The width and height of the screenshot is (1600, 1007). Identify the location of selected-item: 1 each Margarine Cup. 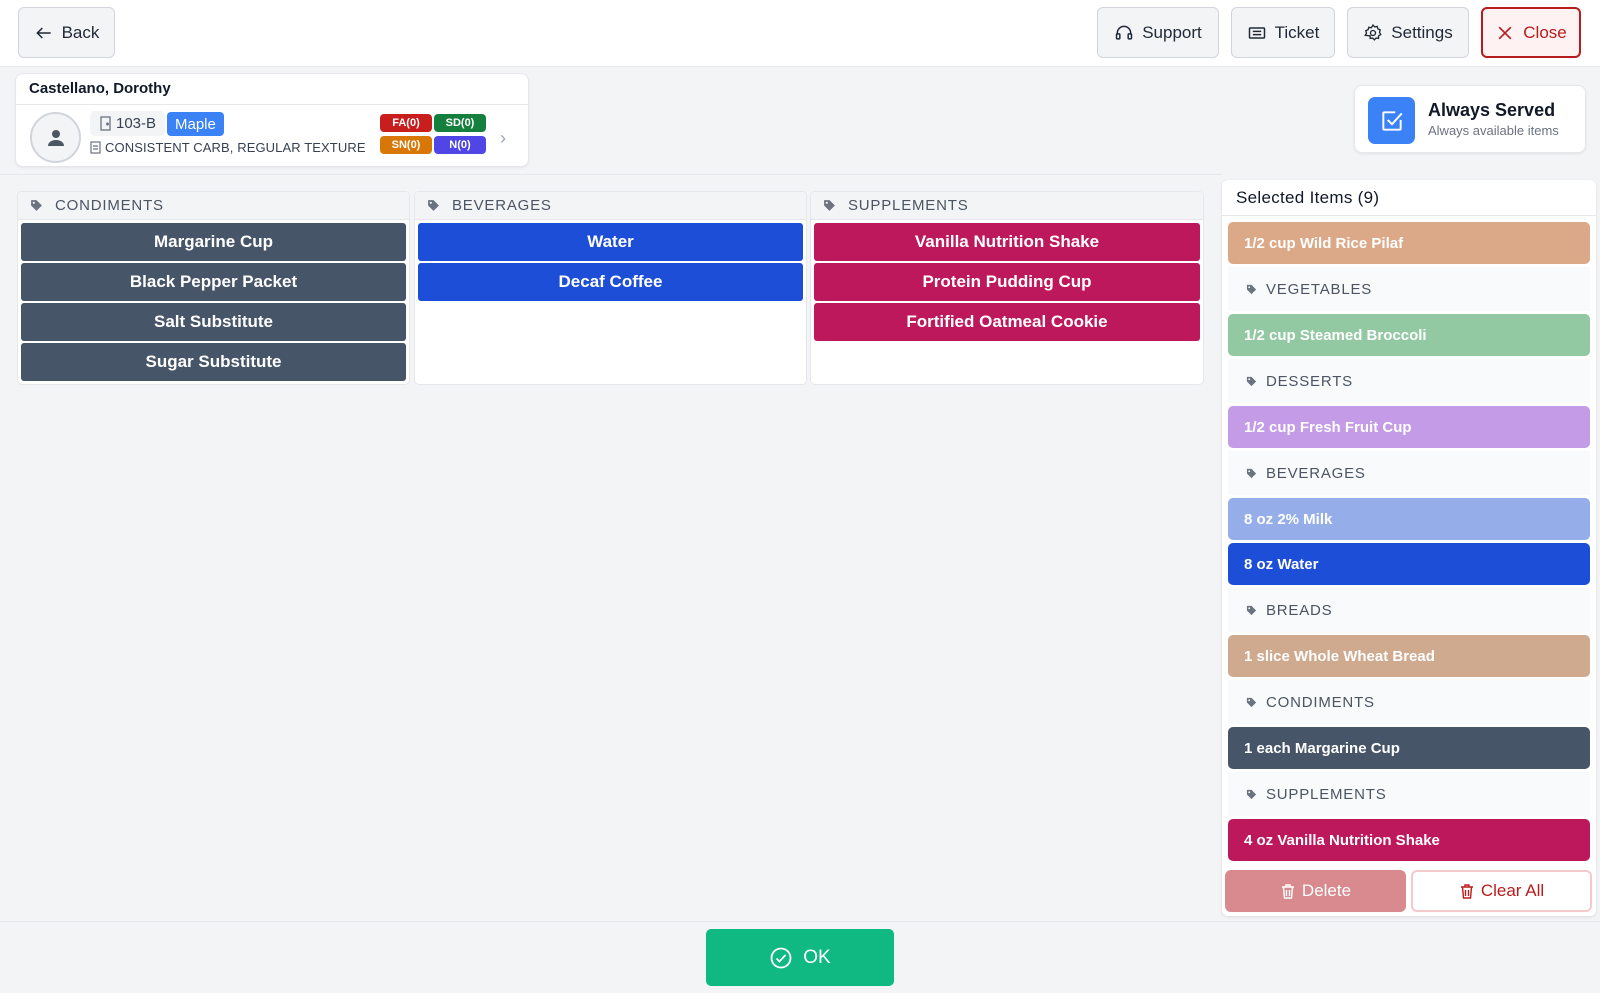
(1409, 748).